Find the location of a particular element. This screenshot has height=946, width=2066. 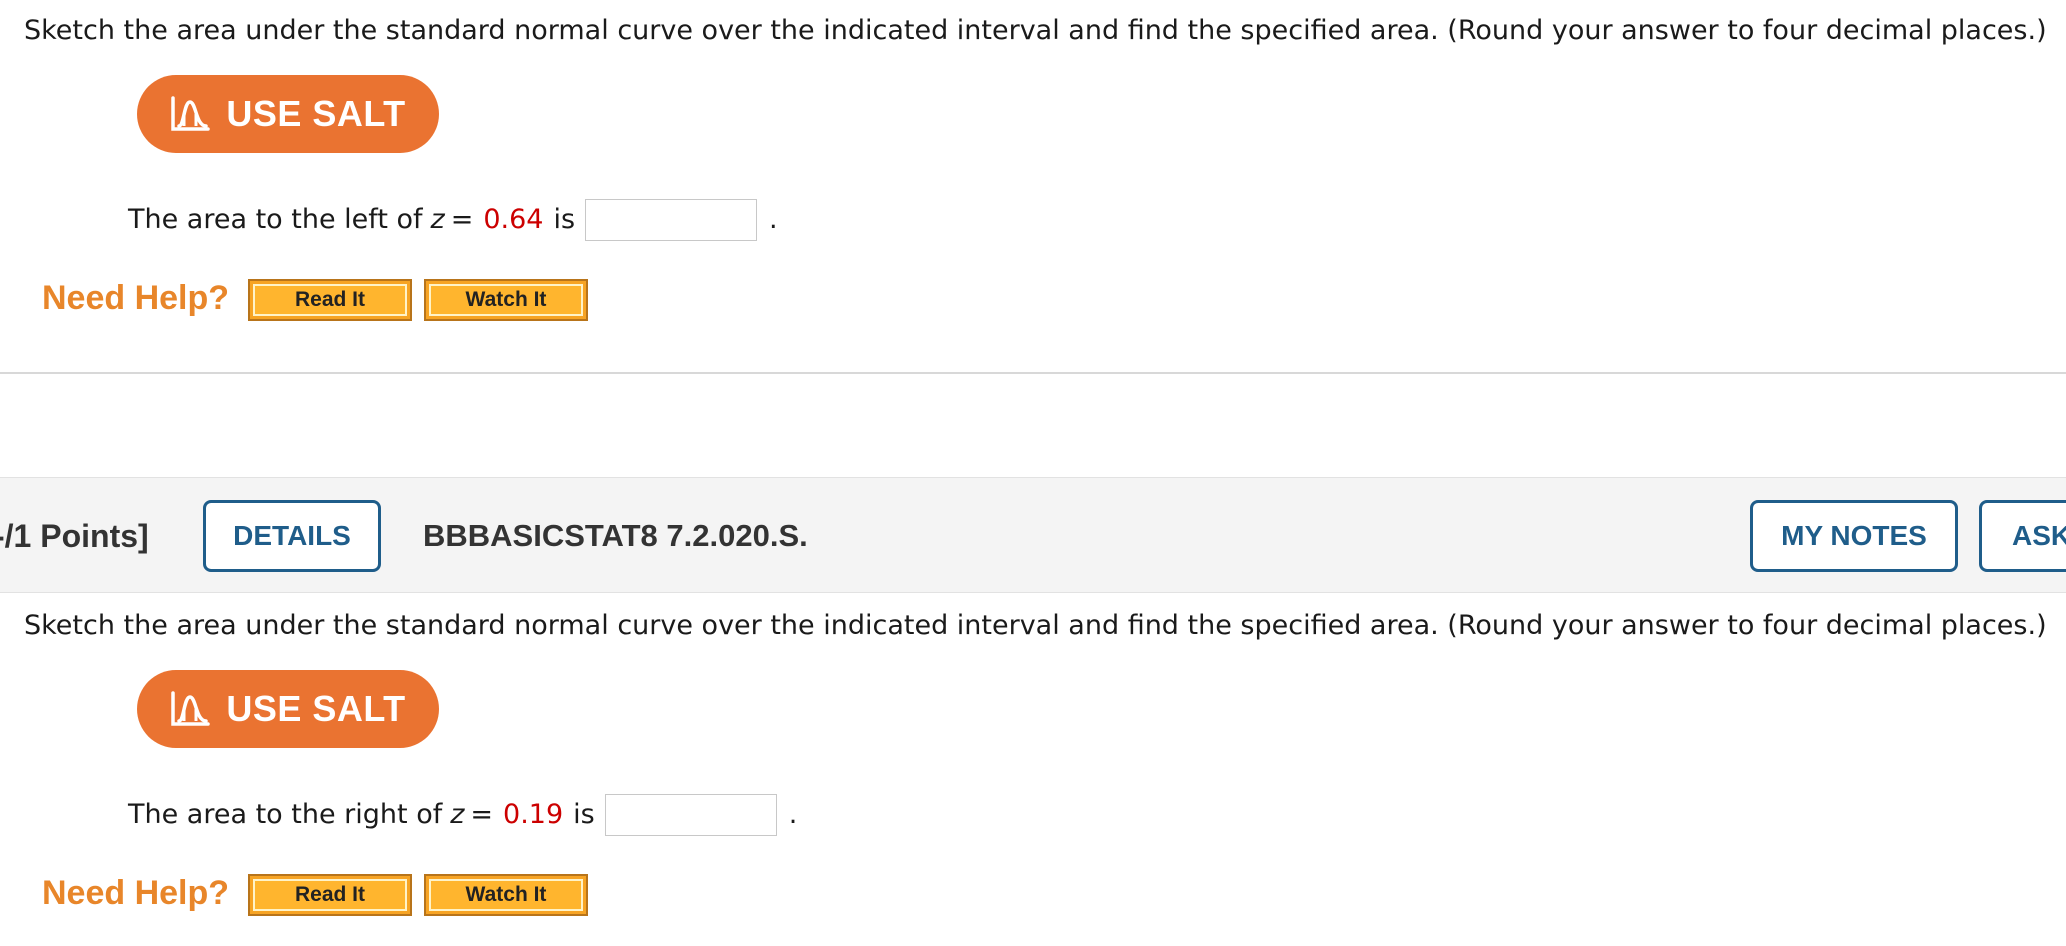

prompt-prefix: The area to the right of is located at coordinates (285, 814).